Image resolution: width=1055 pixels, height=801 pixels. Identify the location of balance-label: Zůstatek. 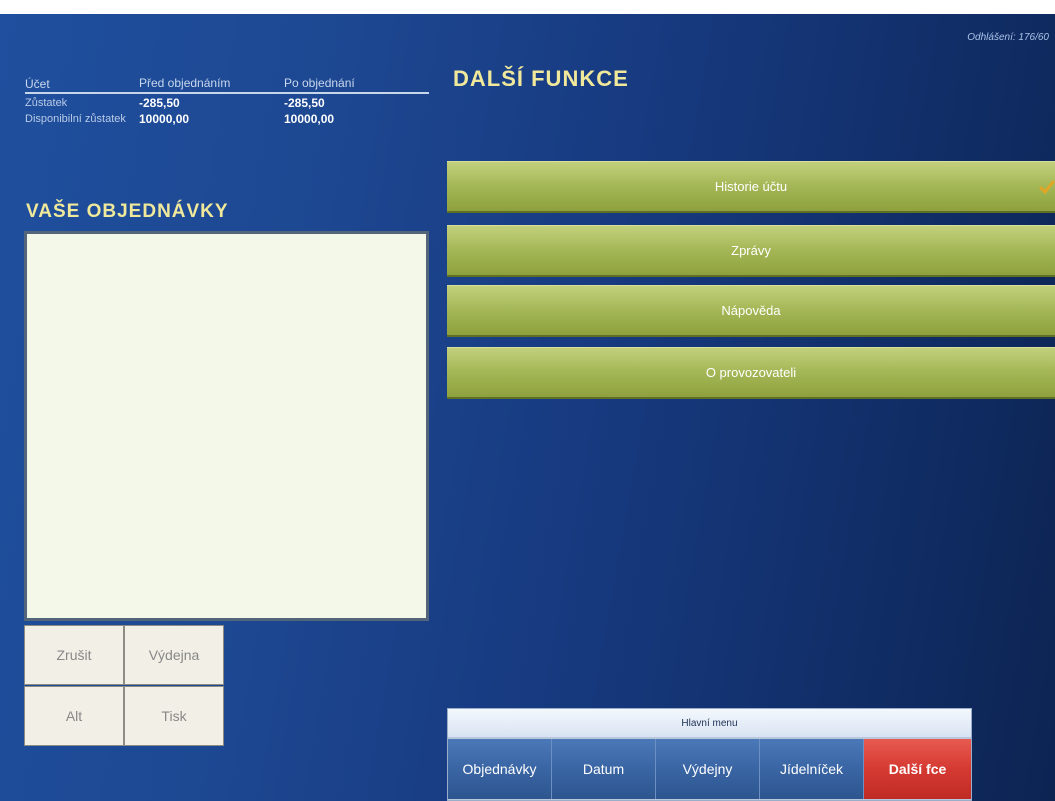
(46, 102).